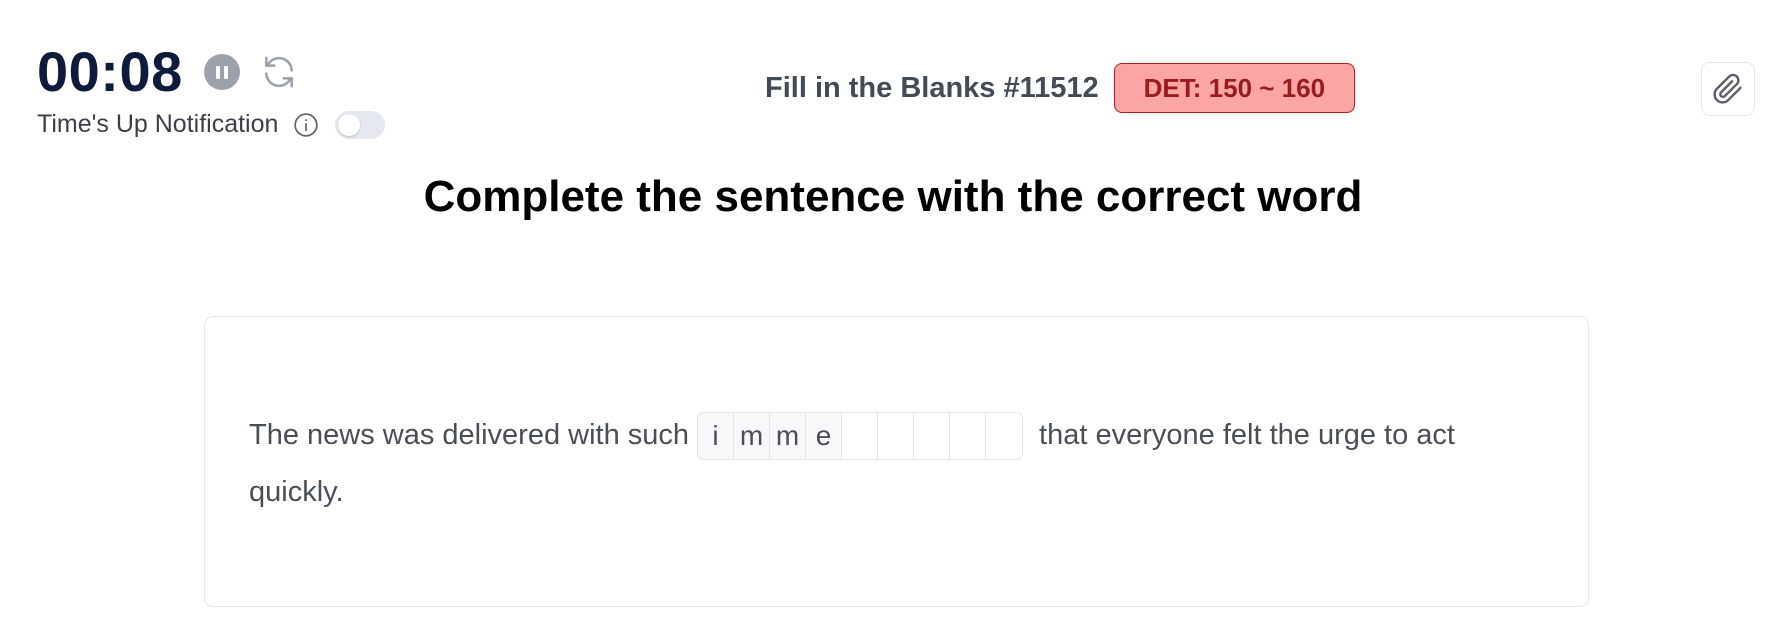  I want to click on det-score-badge: DET: 150 ~ 160, so click(1234, 88).